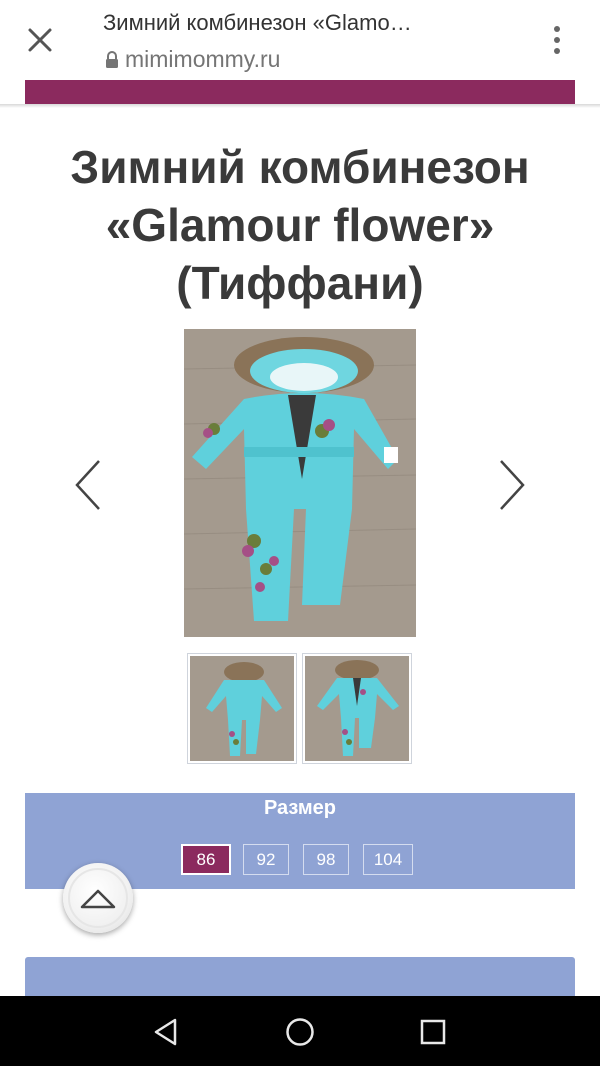 This screenshot has width=600, height=1066. Describe the element at coordinates (300, 41) in the screenshot. I see `browser-toolbar: Зимний комбинезон «Glamo… mimimommy.ru` at that location.